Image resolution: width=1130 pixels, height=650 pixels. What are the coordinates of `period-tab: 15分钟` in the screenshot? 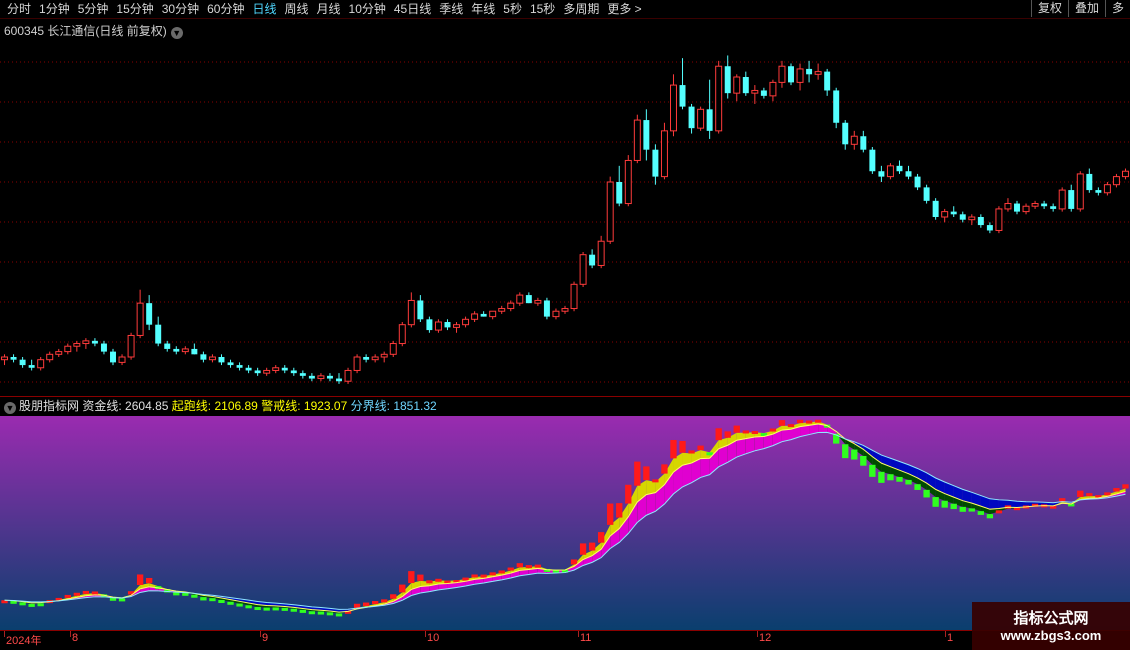 It's located at (135, 9).